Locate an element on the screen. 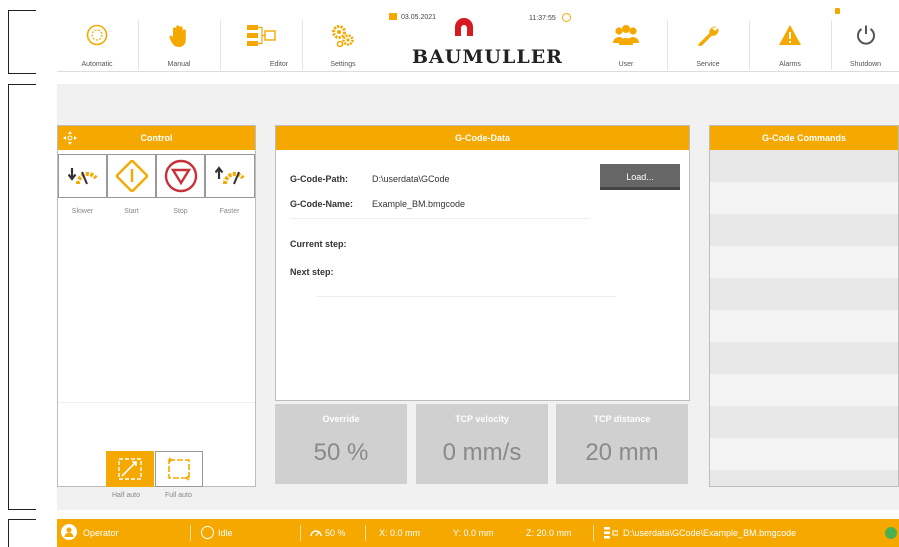 This screenshot has height=547, width=899. slower-icon is located at coordinates (82, 176).